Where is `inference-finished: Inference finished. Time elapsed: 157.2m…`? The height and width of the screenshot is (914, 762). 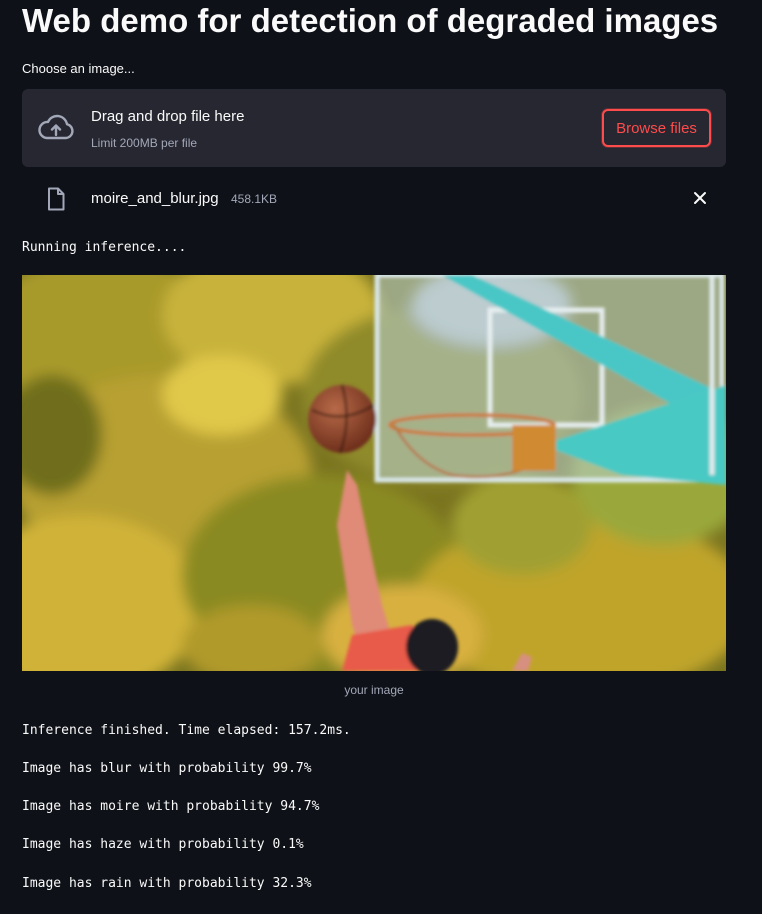 inference-finished: Inference finished. Time elapsed: 157.2m… is located at coordinates (186, 730).